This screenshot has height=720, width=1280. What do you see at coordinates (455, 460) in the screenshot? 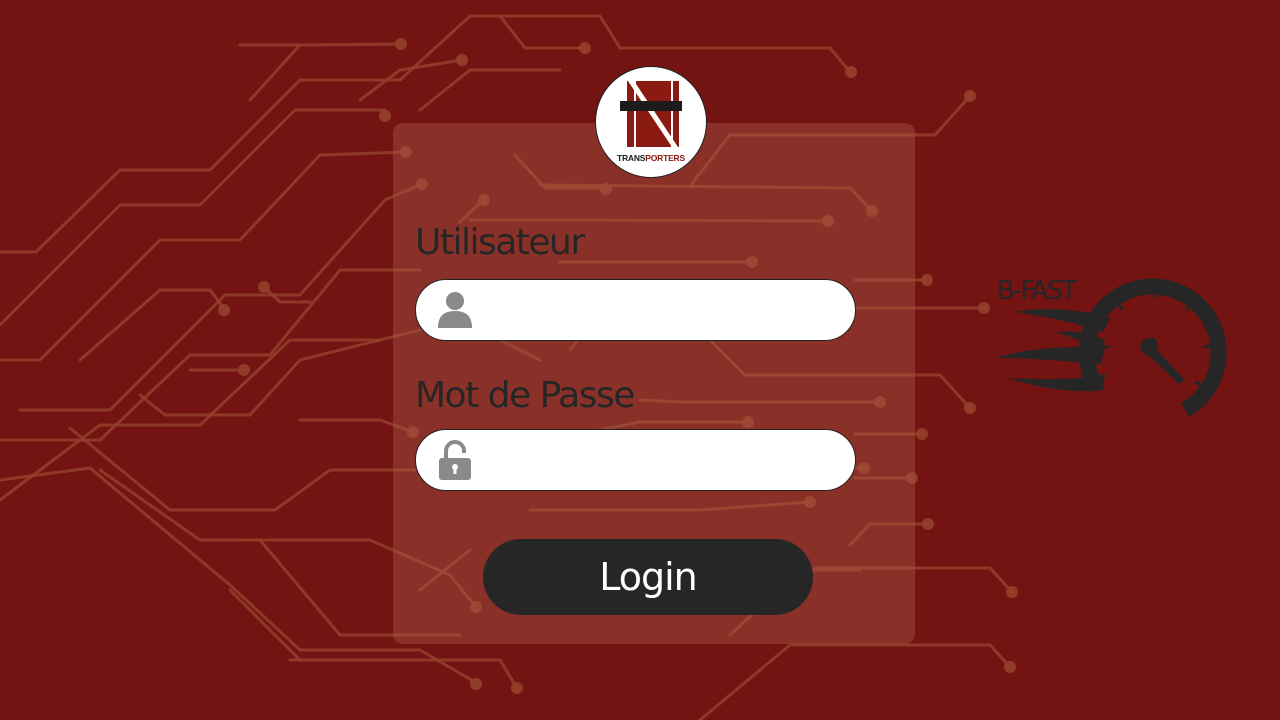
I see `lock-icon` at bounding box center [455, 460].